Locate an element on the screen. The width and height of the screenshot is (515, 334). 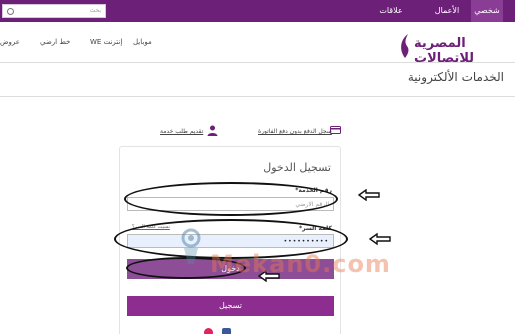
tab-investor-relations: علاقات المستثمرين is located at coordinates (391, 18).